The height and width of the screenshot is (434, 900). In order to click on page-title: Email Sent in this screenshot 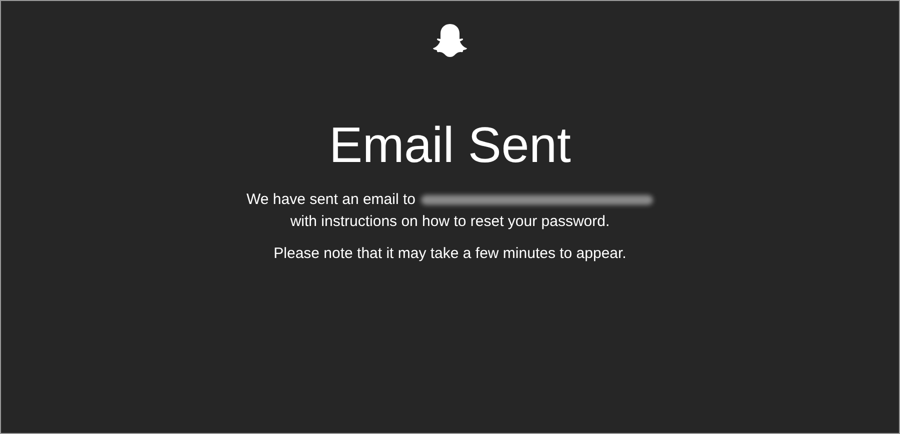, I will do `click(450, 145)`.